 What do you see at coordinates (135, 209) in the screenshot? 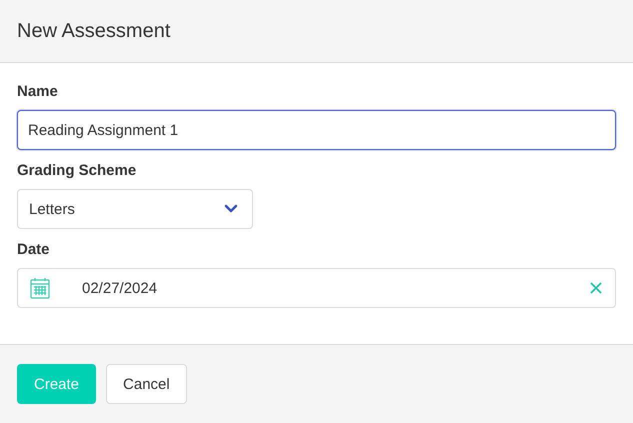
I see `grading-select: Letters` at bounding box center [135, 209].